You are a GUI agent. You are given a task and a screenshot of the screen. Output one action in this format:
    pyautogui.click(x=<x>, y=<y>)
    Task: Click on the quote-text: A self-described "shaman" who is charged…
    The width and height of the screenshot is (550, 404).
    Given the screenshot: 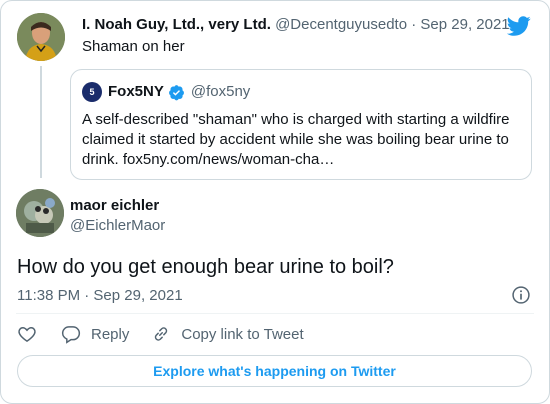 What is the action you would take?
    pyautogui.click(x=296, y=139)
    